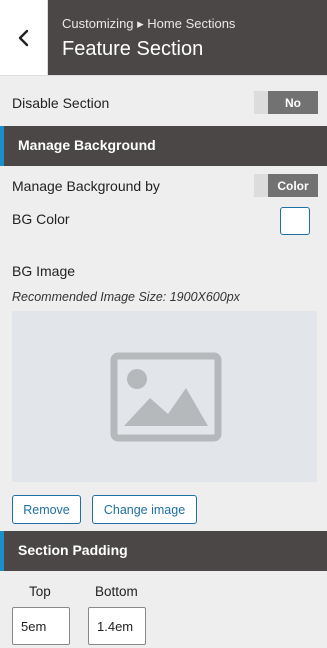  I want to click on manage-background-by-toggle-value: Color, so click(293, 185).